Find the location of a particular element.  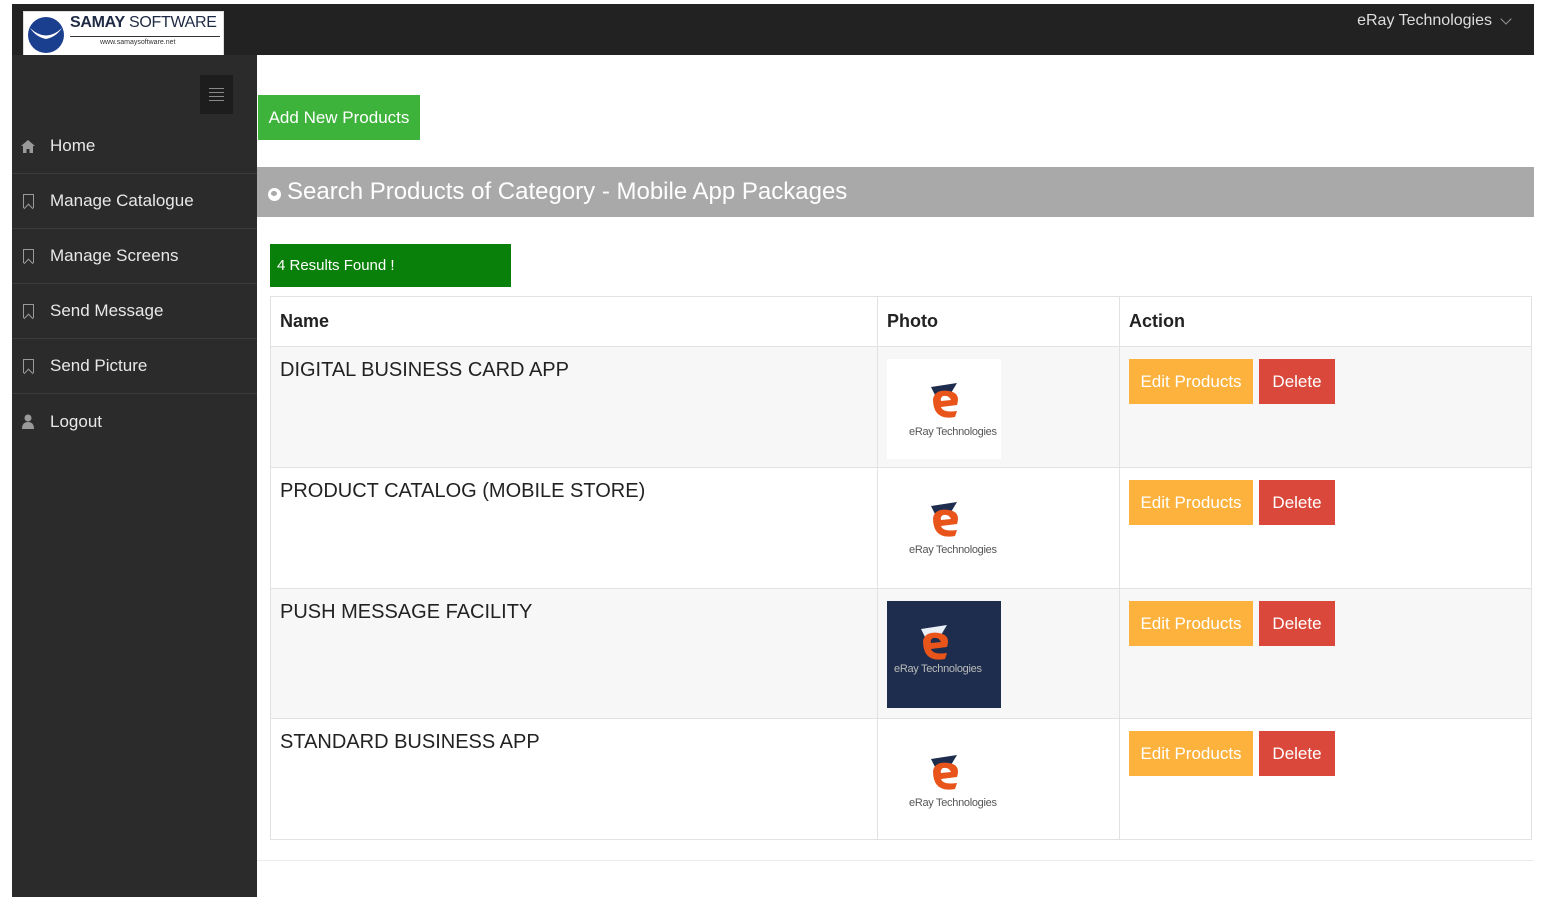

home-icon is located at coordinates (28, 146).